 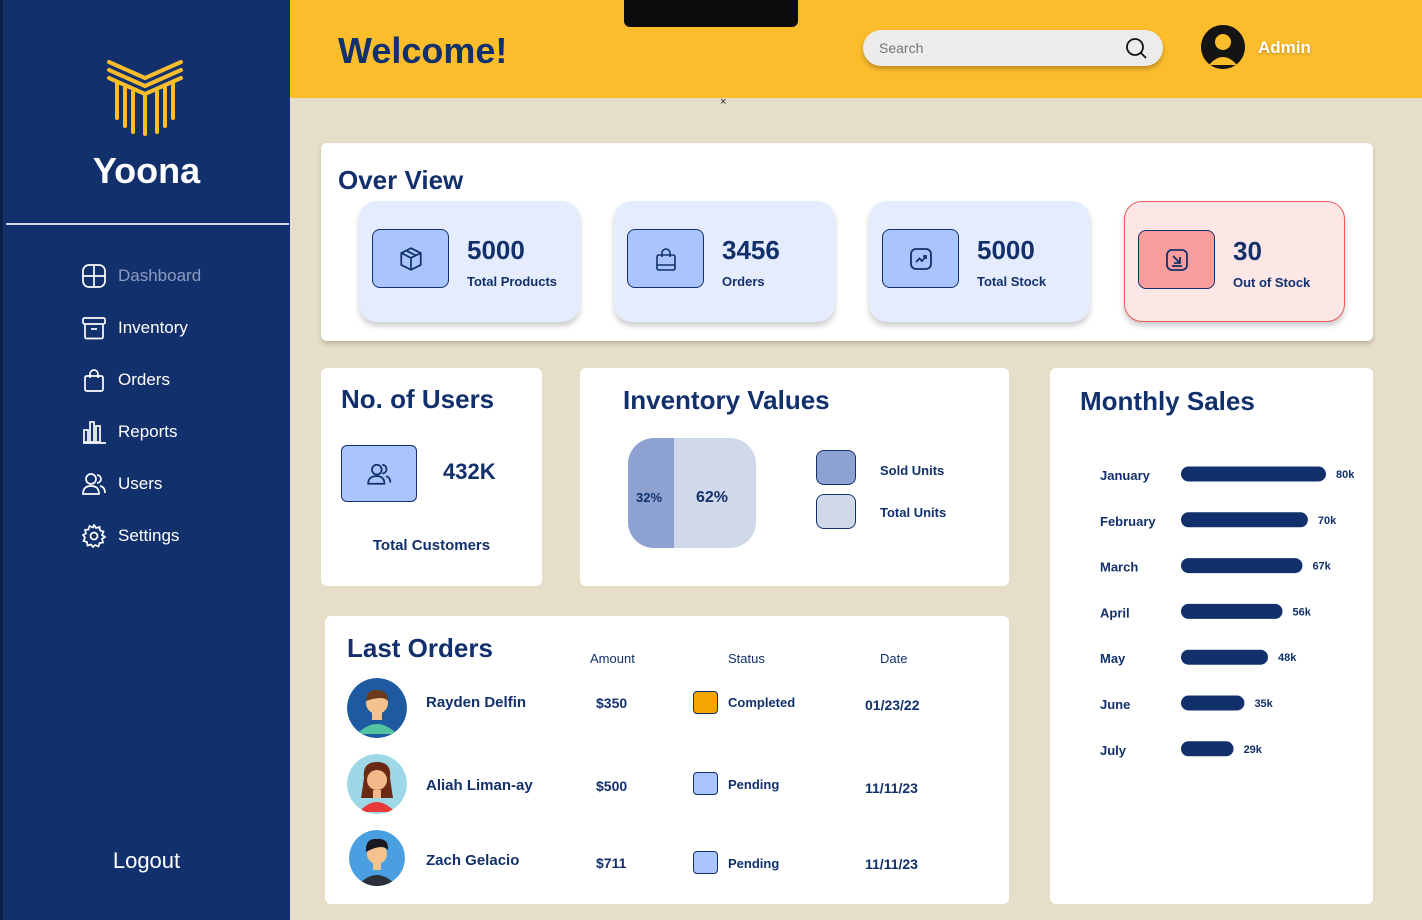 What do you see at coordinates (762, 702) in the screenshot?
I see `status-text: Completed` at bounding box center [762, 702].